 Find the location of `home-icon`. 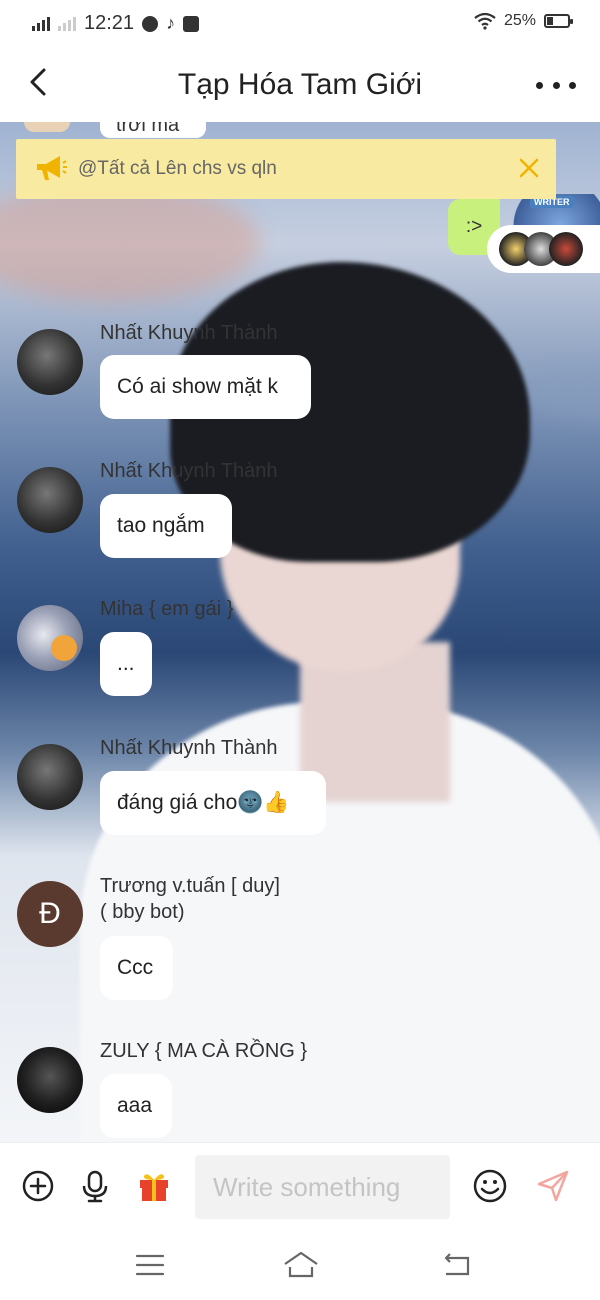

home-icon is located at coordinates (301, 1265).